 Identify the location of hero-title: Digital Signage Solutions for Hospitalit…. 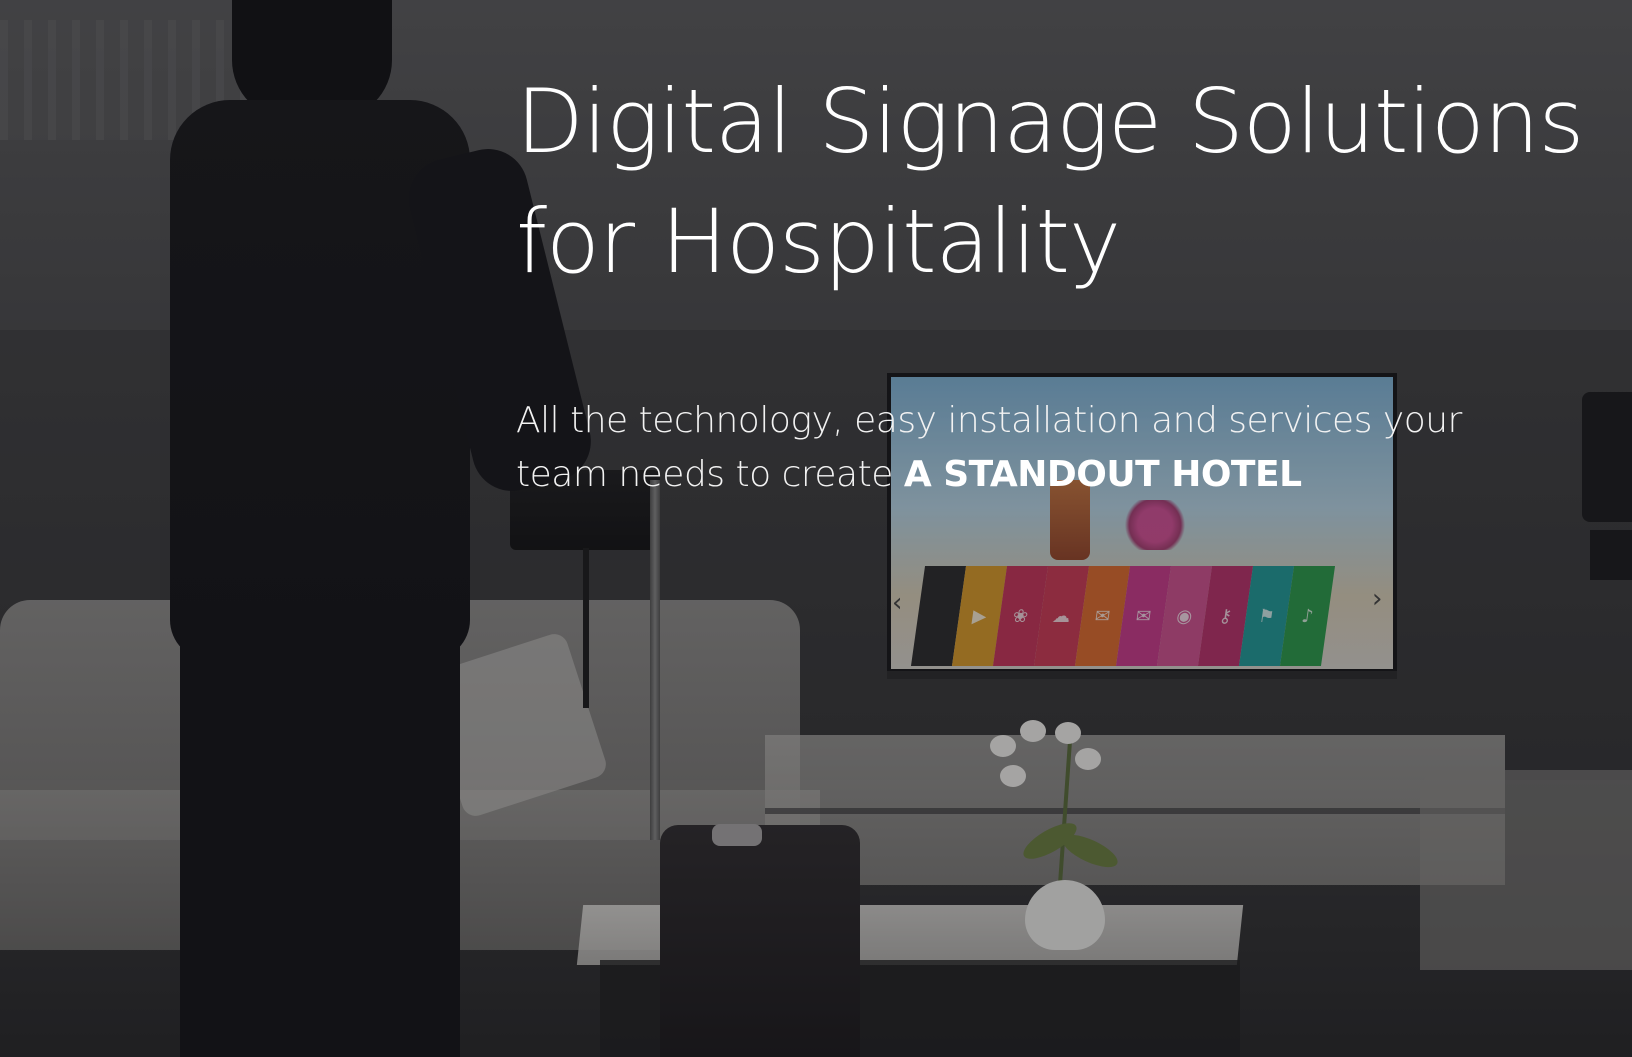
(1050, 182).